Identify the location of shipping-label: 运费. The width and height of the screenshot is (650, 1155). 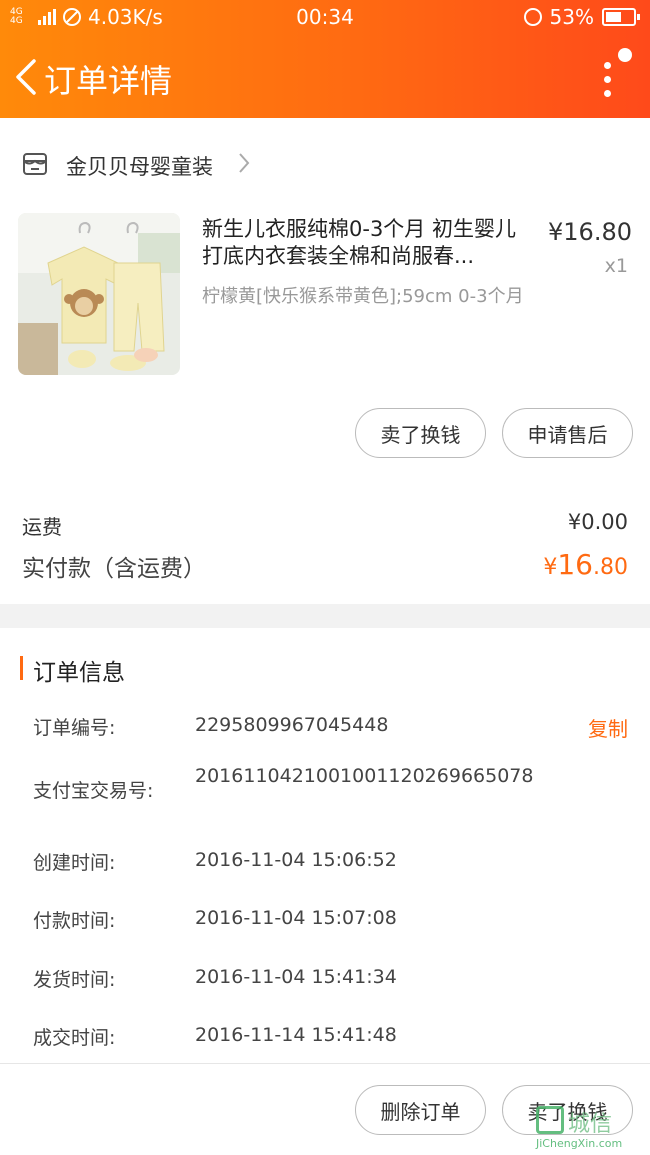
(42, 527).